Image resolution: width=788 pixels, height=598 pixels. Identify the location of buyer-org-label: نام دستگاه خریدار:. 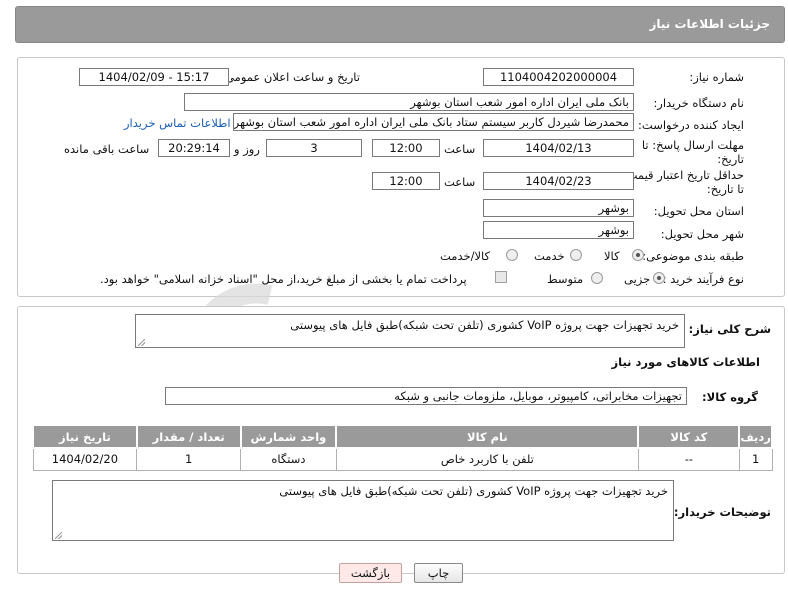
(698, 103).